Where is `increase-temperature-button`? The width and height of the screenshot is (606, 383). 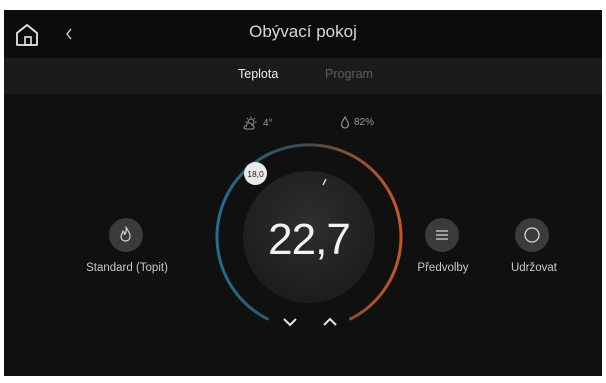 increase-temperature-button is located at coordinates (330, 322).